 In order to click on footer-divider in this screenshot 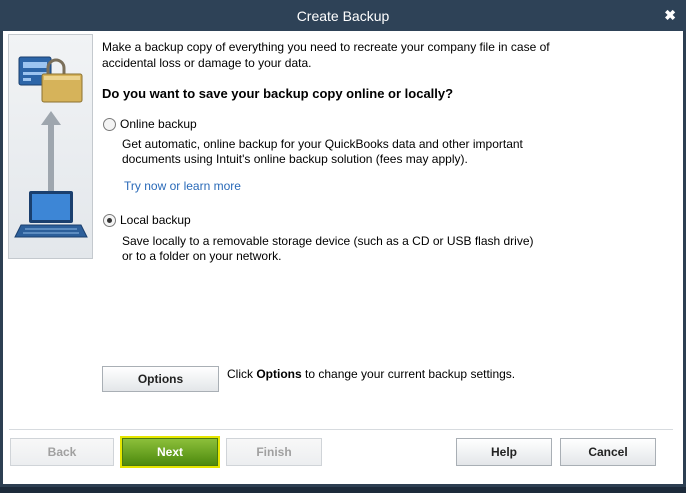, I will do `click(341, 429)`.